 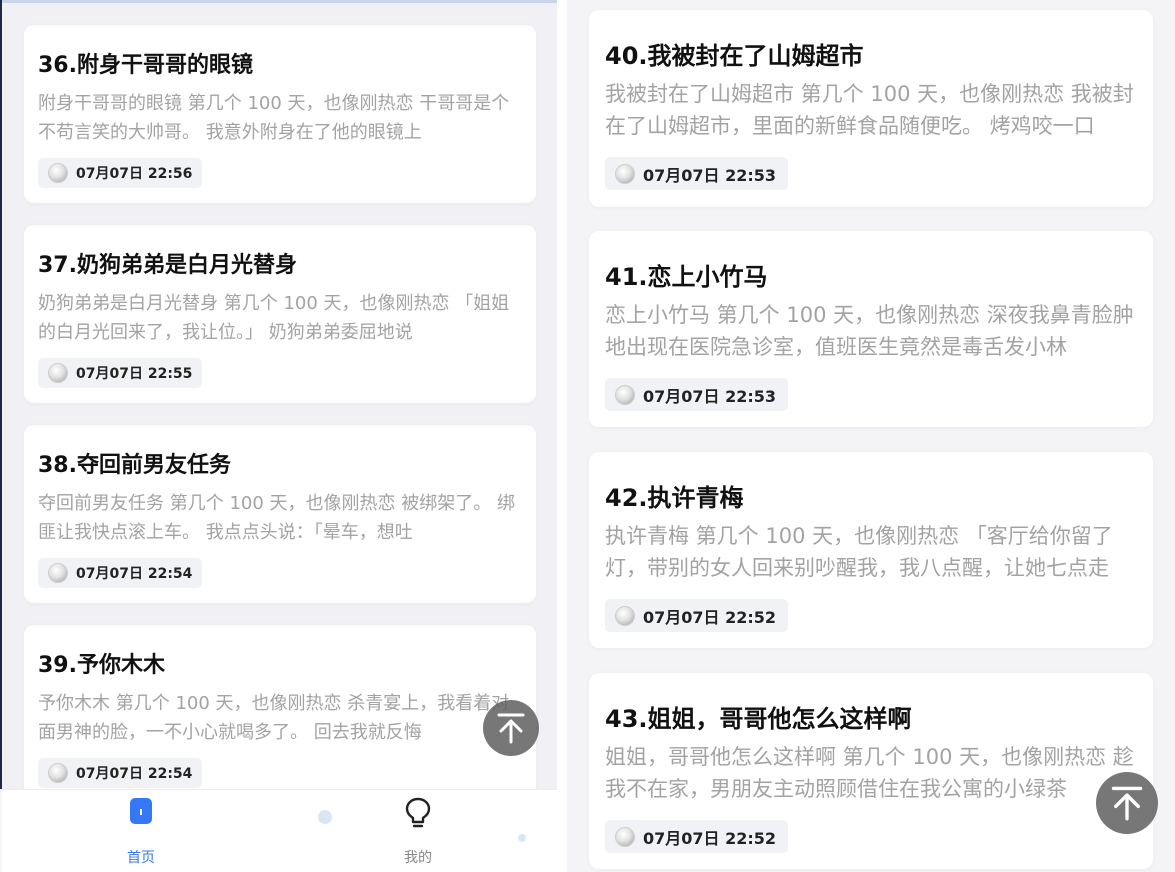 I want to click on window-edge, so click(x=1, y=436).